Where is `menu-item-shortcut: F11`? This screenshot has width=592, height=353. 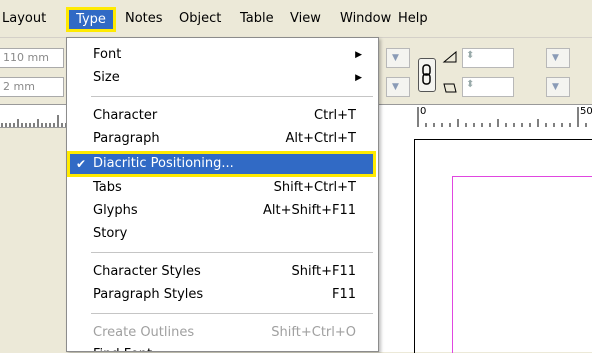 menu-item-shortcut: F11 is located at coordinates (343, 294).